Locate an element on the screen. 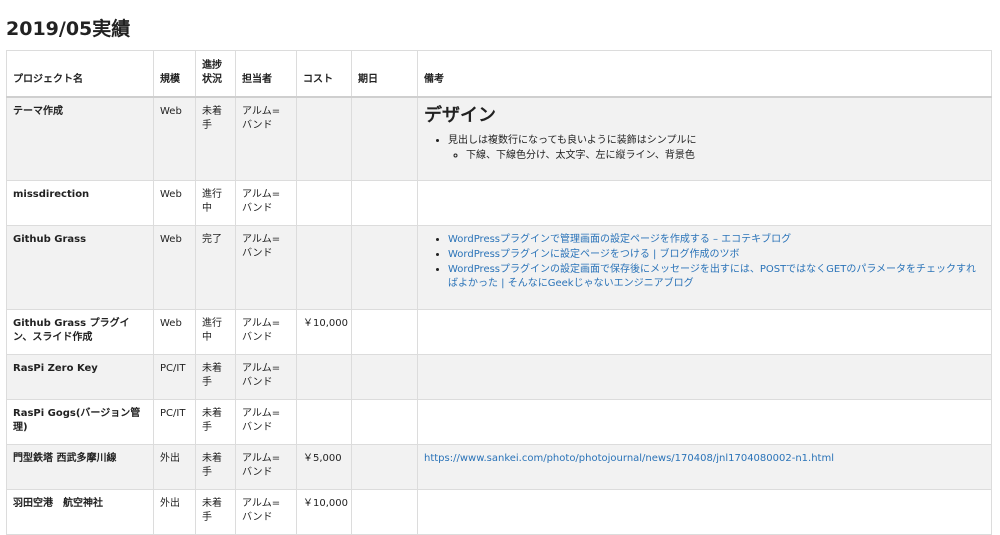  table-row: 羽田空港 航空神社 外出 未着手 アルム=バンド ￥10,000 is located at coordinates (499, 512).